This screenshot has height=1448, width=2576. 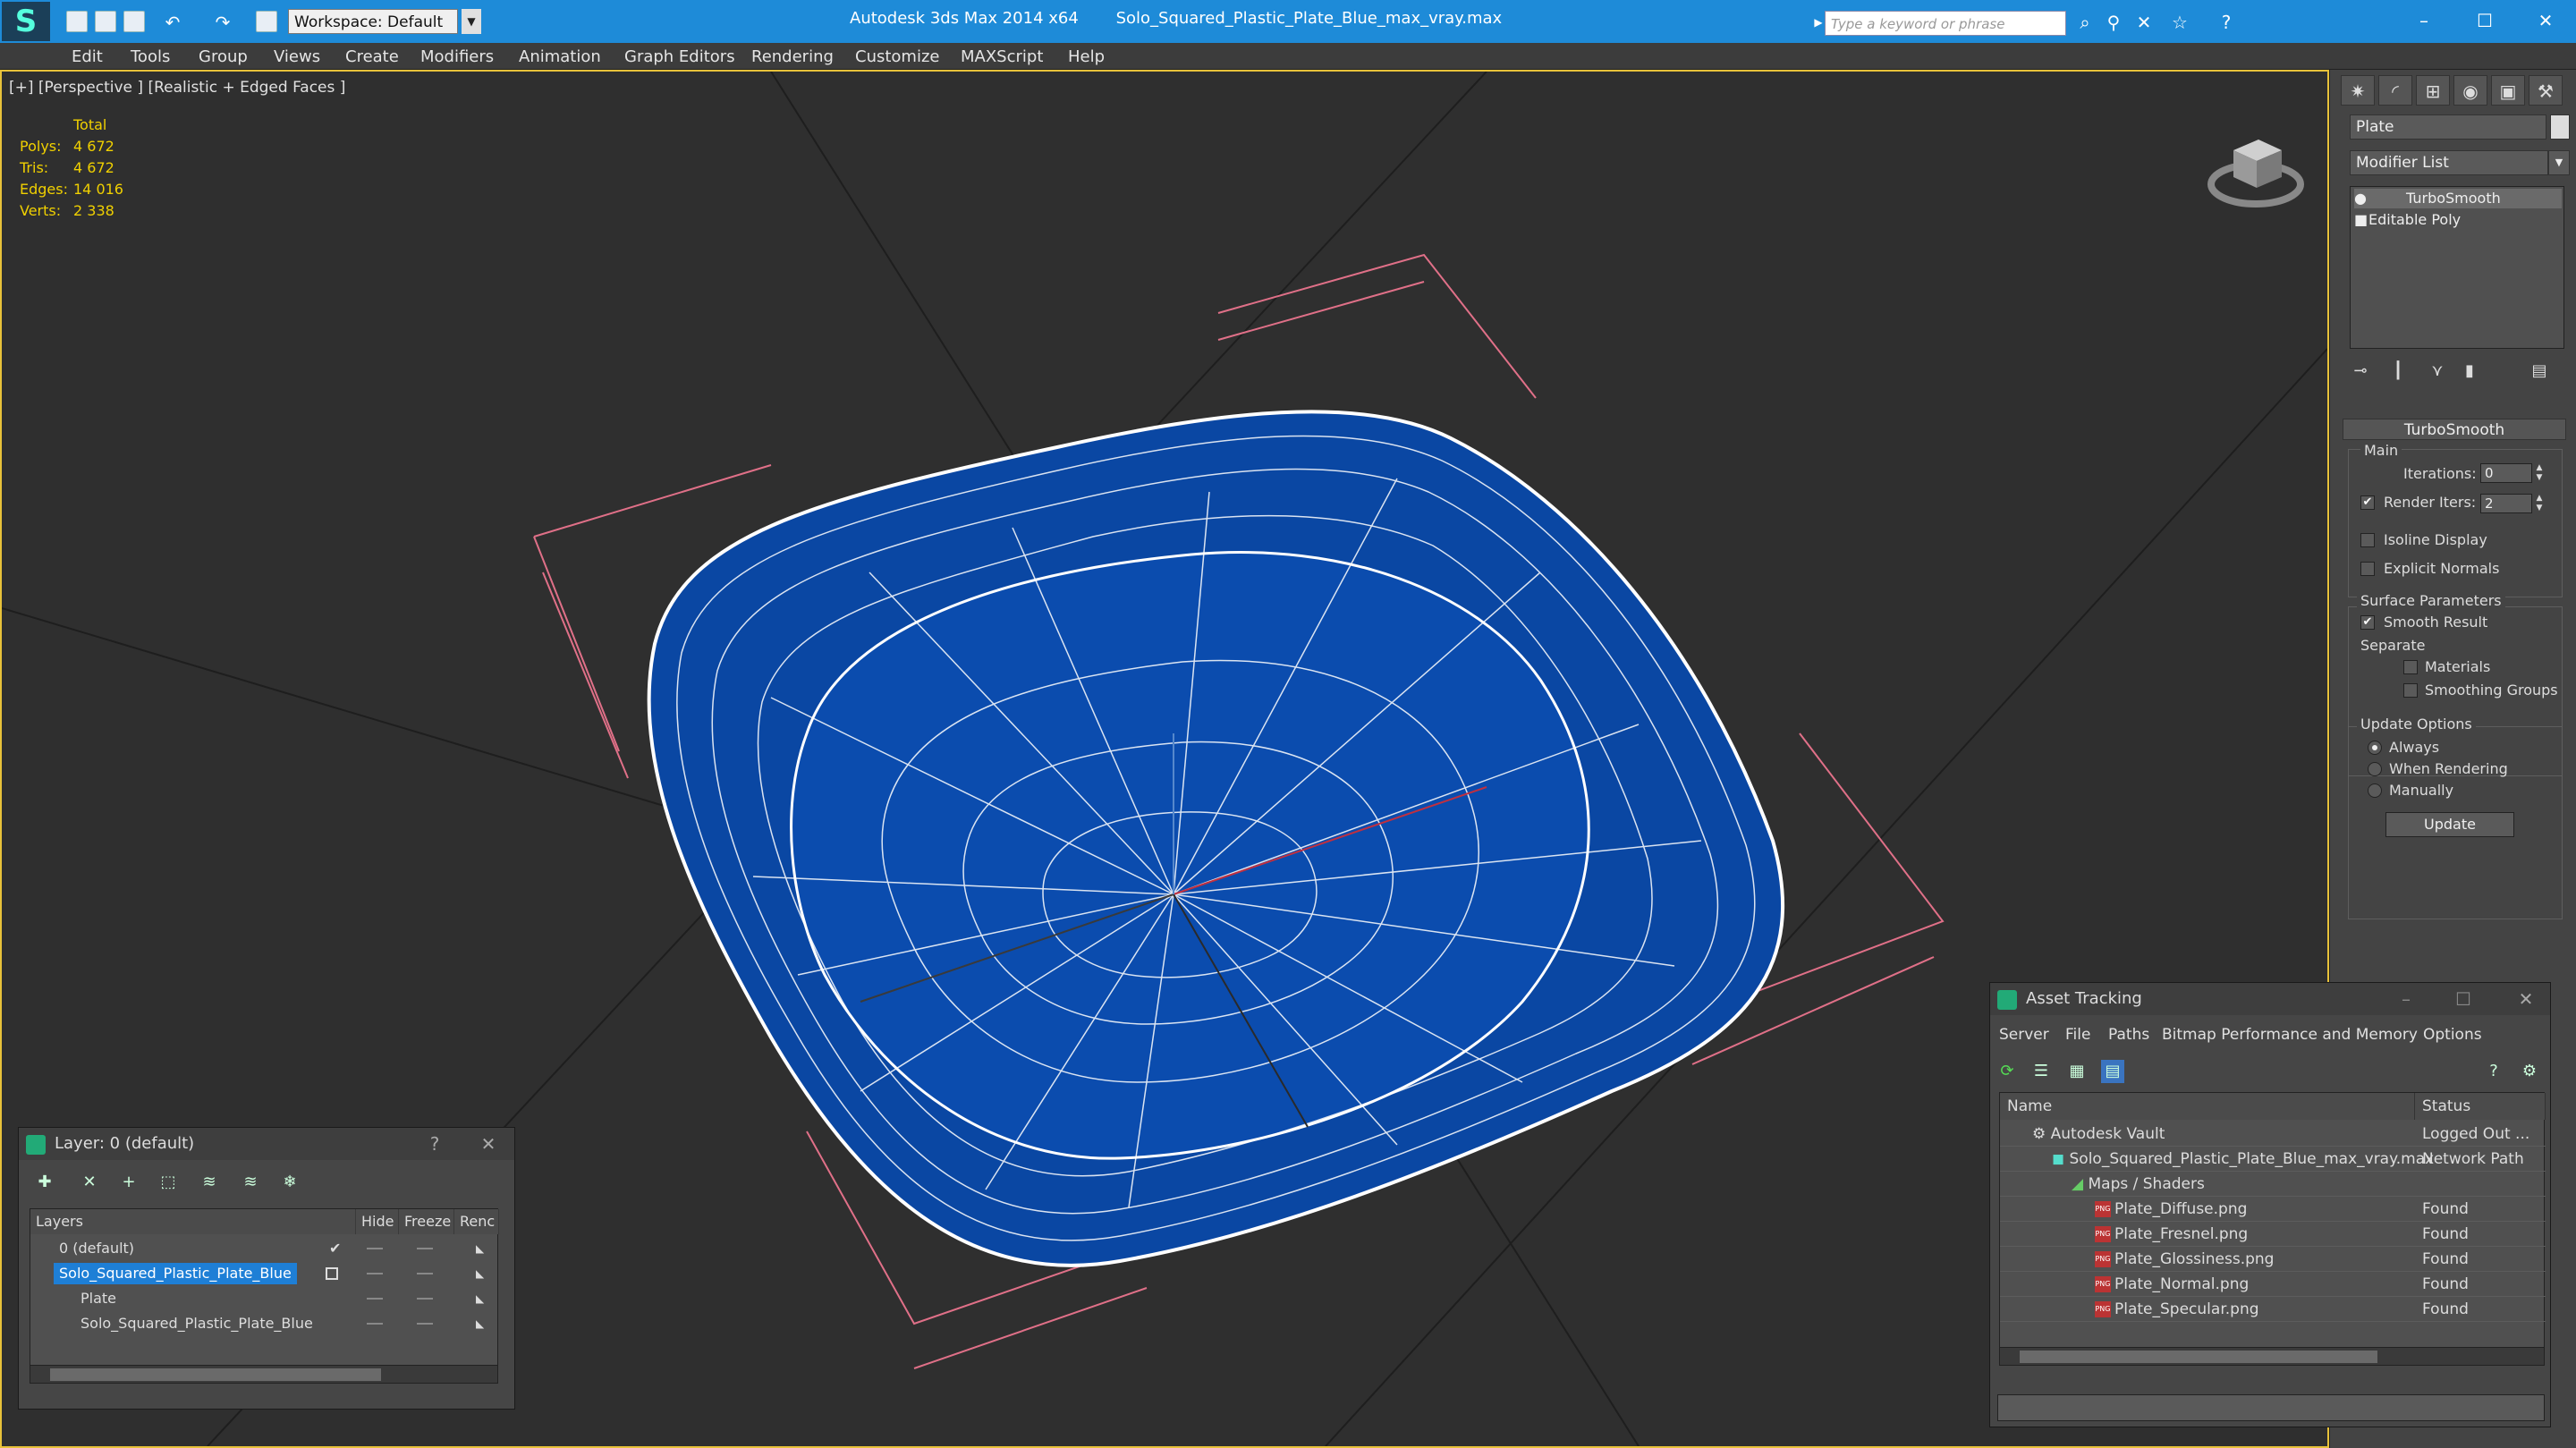 I want to click on project-folder-icon, so click(x=266, y=21).